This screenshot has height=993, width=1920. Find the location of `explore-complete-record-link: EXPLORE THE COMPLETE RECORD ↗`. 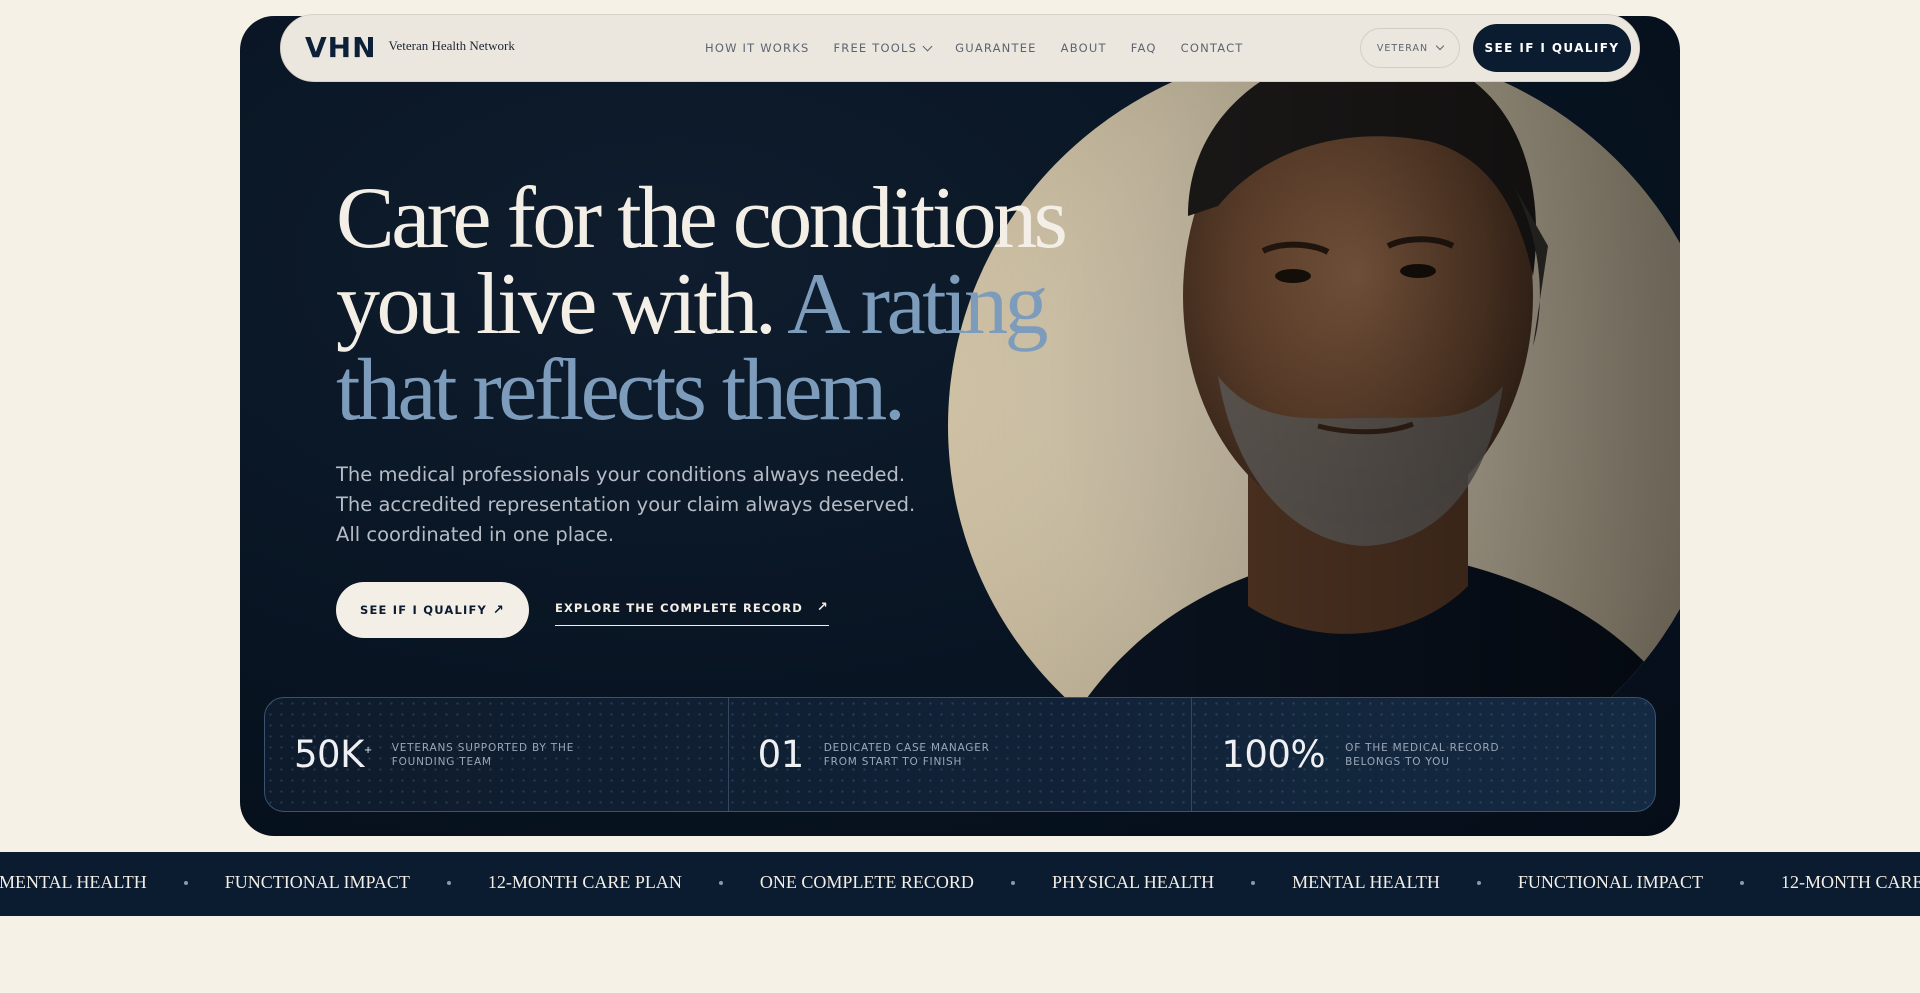

explore-complete-record-link: EXPLORE THE COMPLETE RECORD ↗ is located at coordinates (692, 613).